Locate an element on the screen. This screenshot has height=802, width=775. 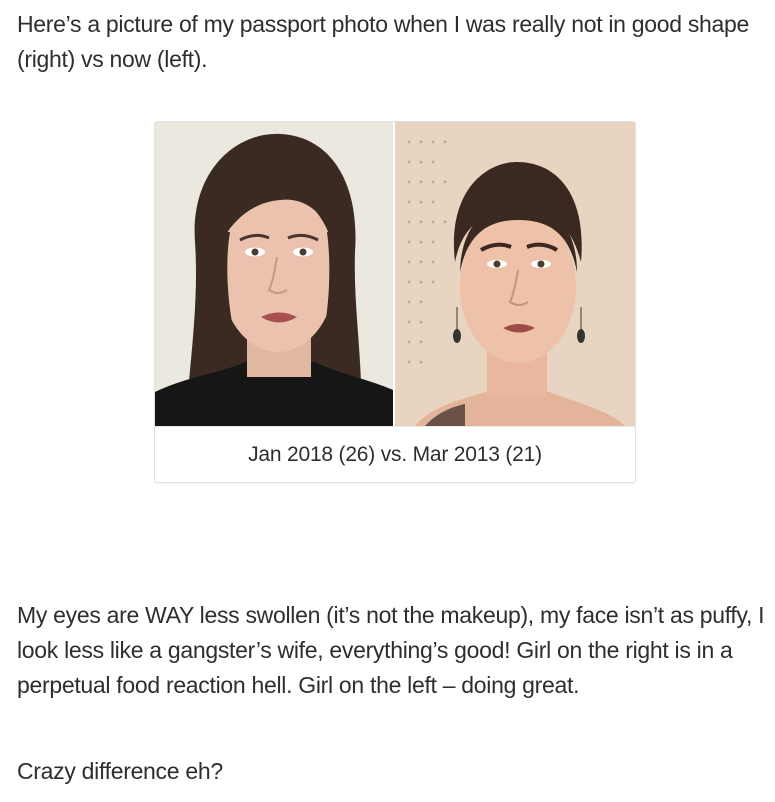
passport-photo-2018 is located at coordinates (274, 274).